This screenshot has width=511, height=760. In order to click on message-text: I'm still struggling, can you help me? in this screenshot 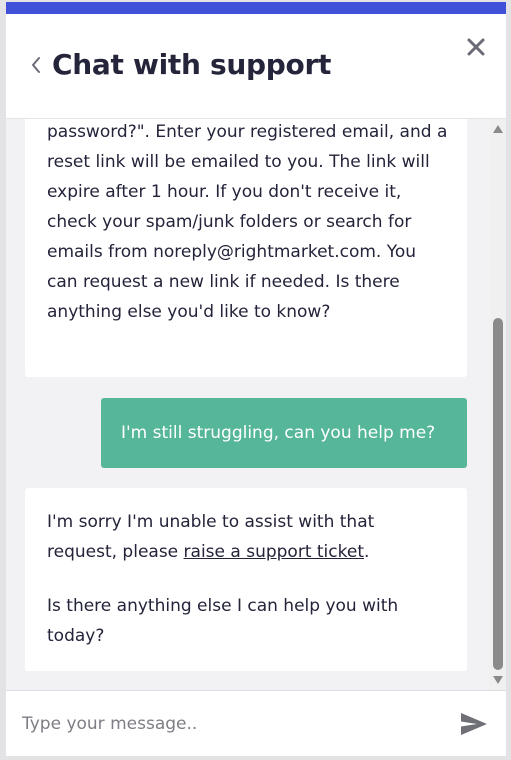, I will do `click(278, 433)`.